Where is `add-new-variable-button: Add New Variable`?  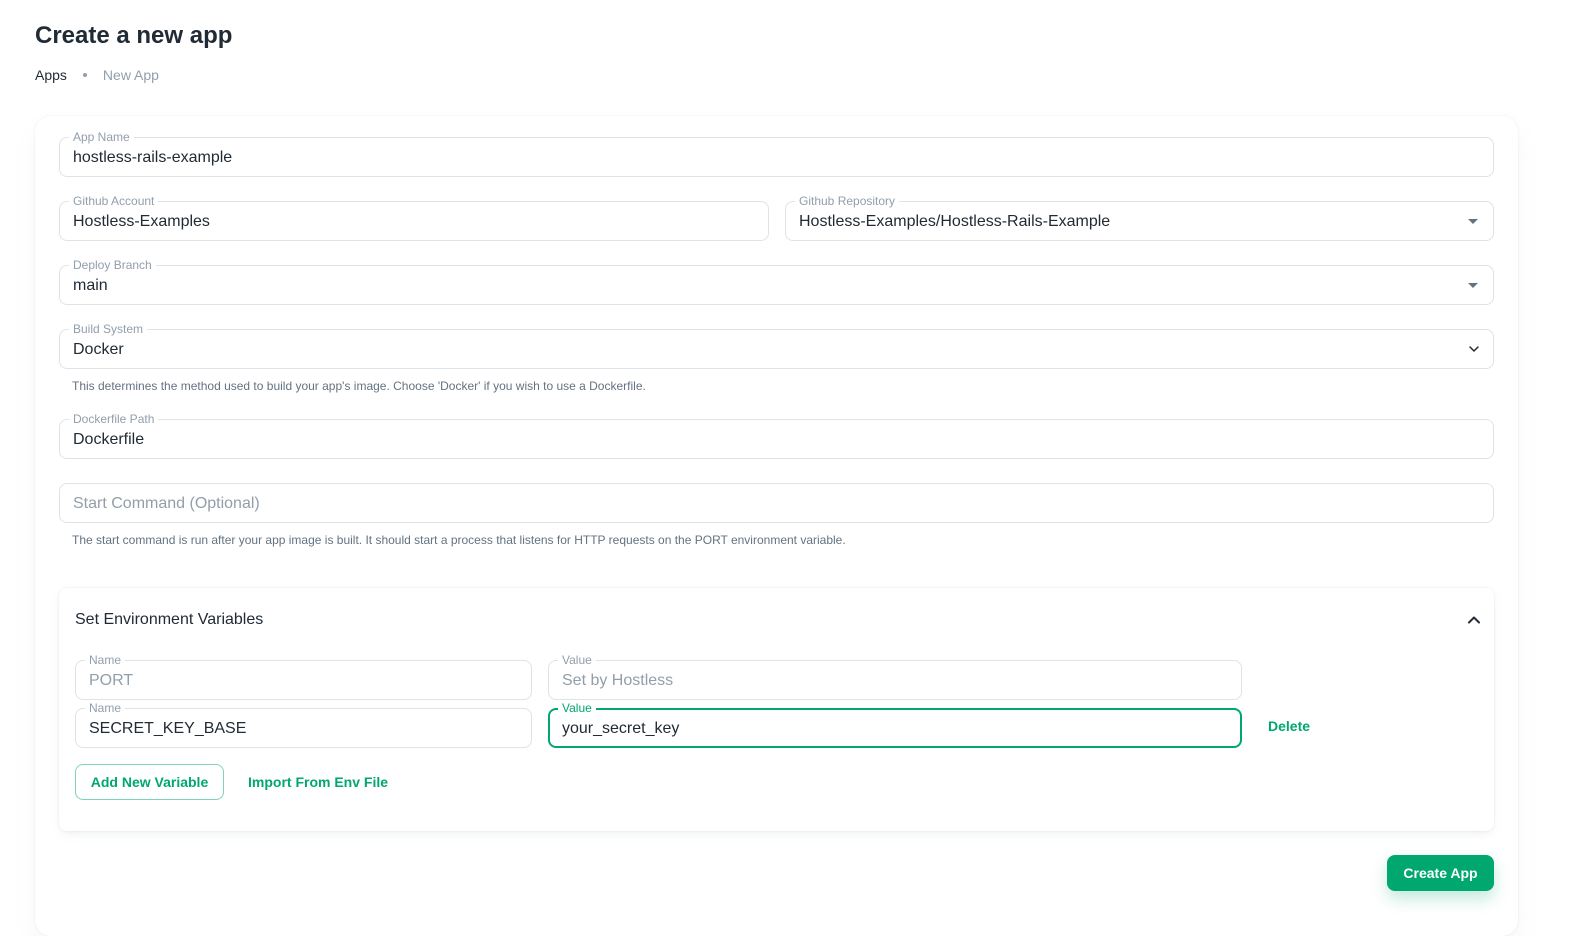 add-new-variable-button: Add New Variable is located at coordinates (149, 782).